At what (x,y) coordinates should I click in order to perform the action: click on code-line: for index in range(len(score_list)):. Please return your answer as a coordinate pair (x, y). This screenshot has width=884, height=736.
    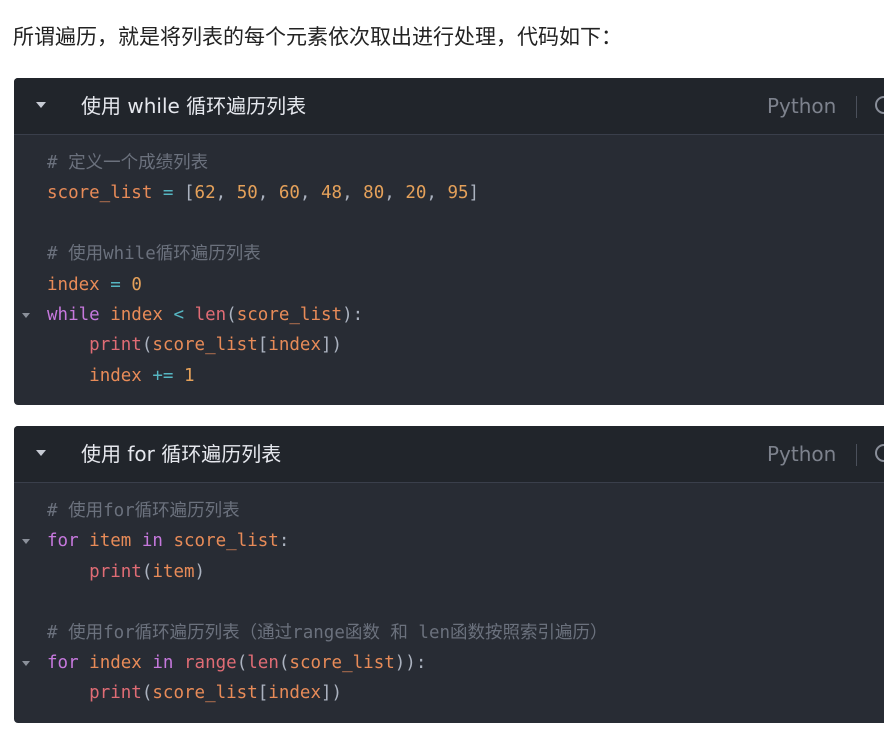
    Looking at the image, I should click on (449, 663).